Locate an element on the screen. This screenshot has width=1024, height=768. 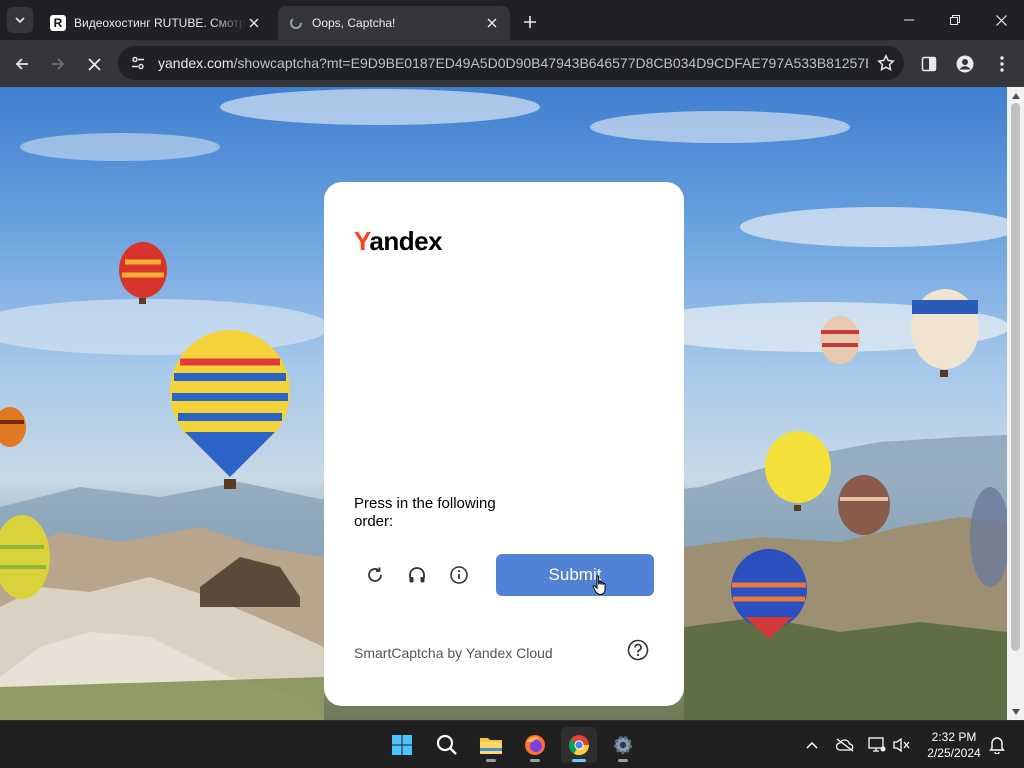
folder-icon is located at coordinates (491, 746).